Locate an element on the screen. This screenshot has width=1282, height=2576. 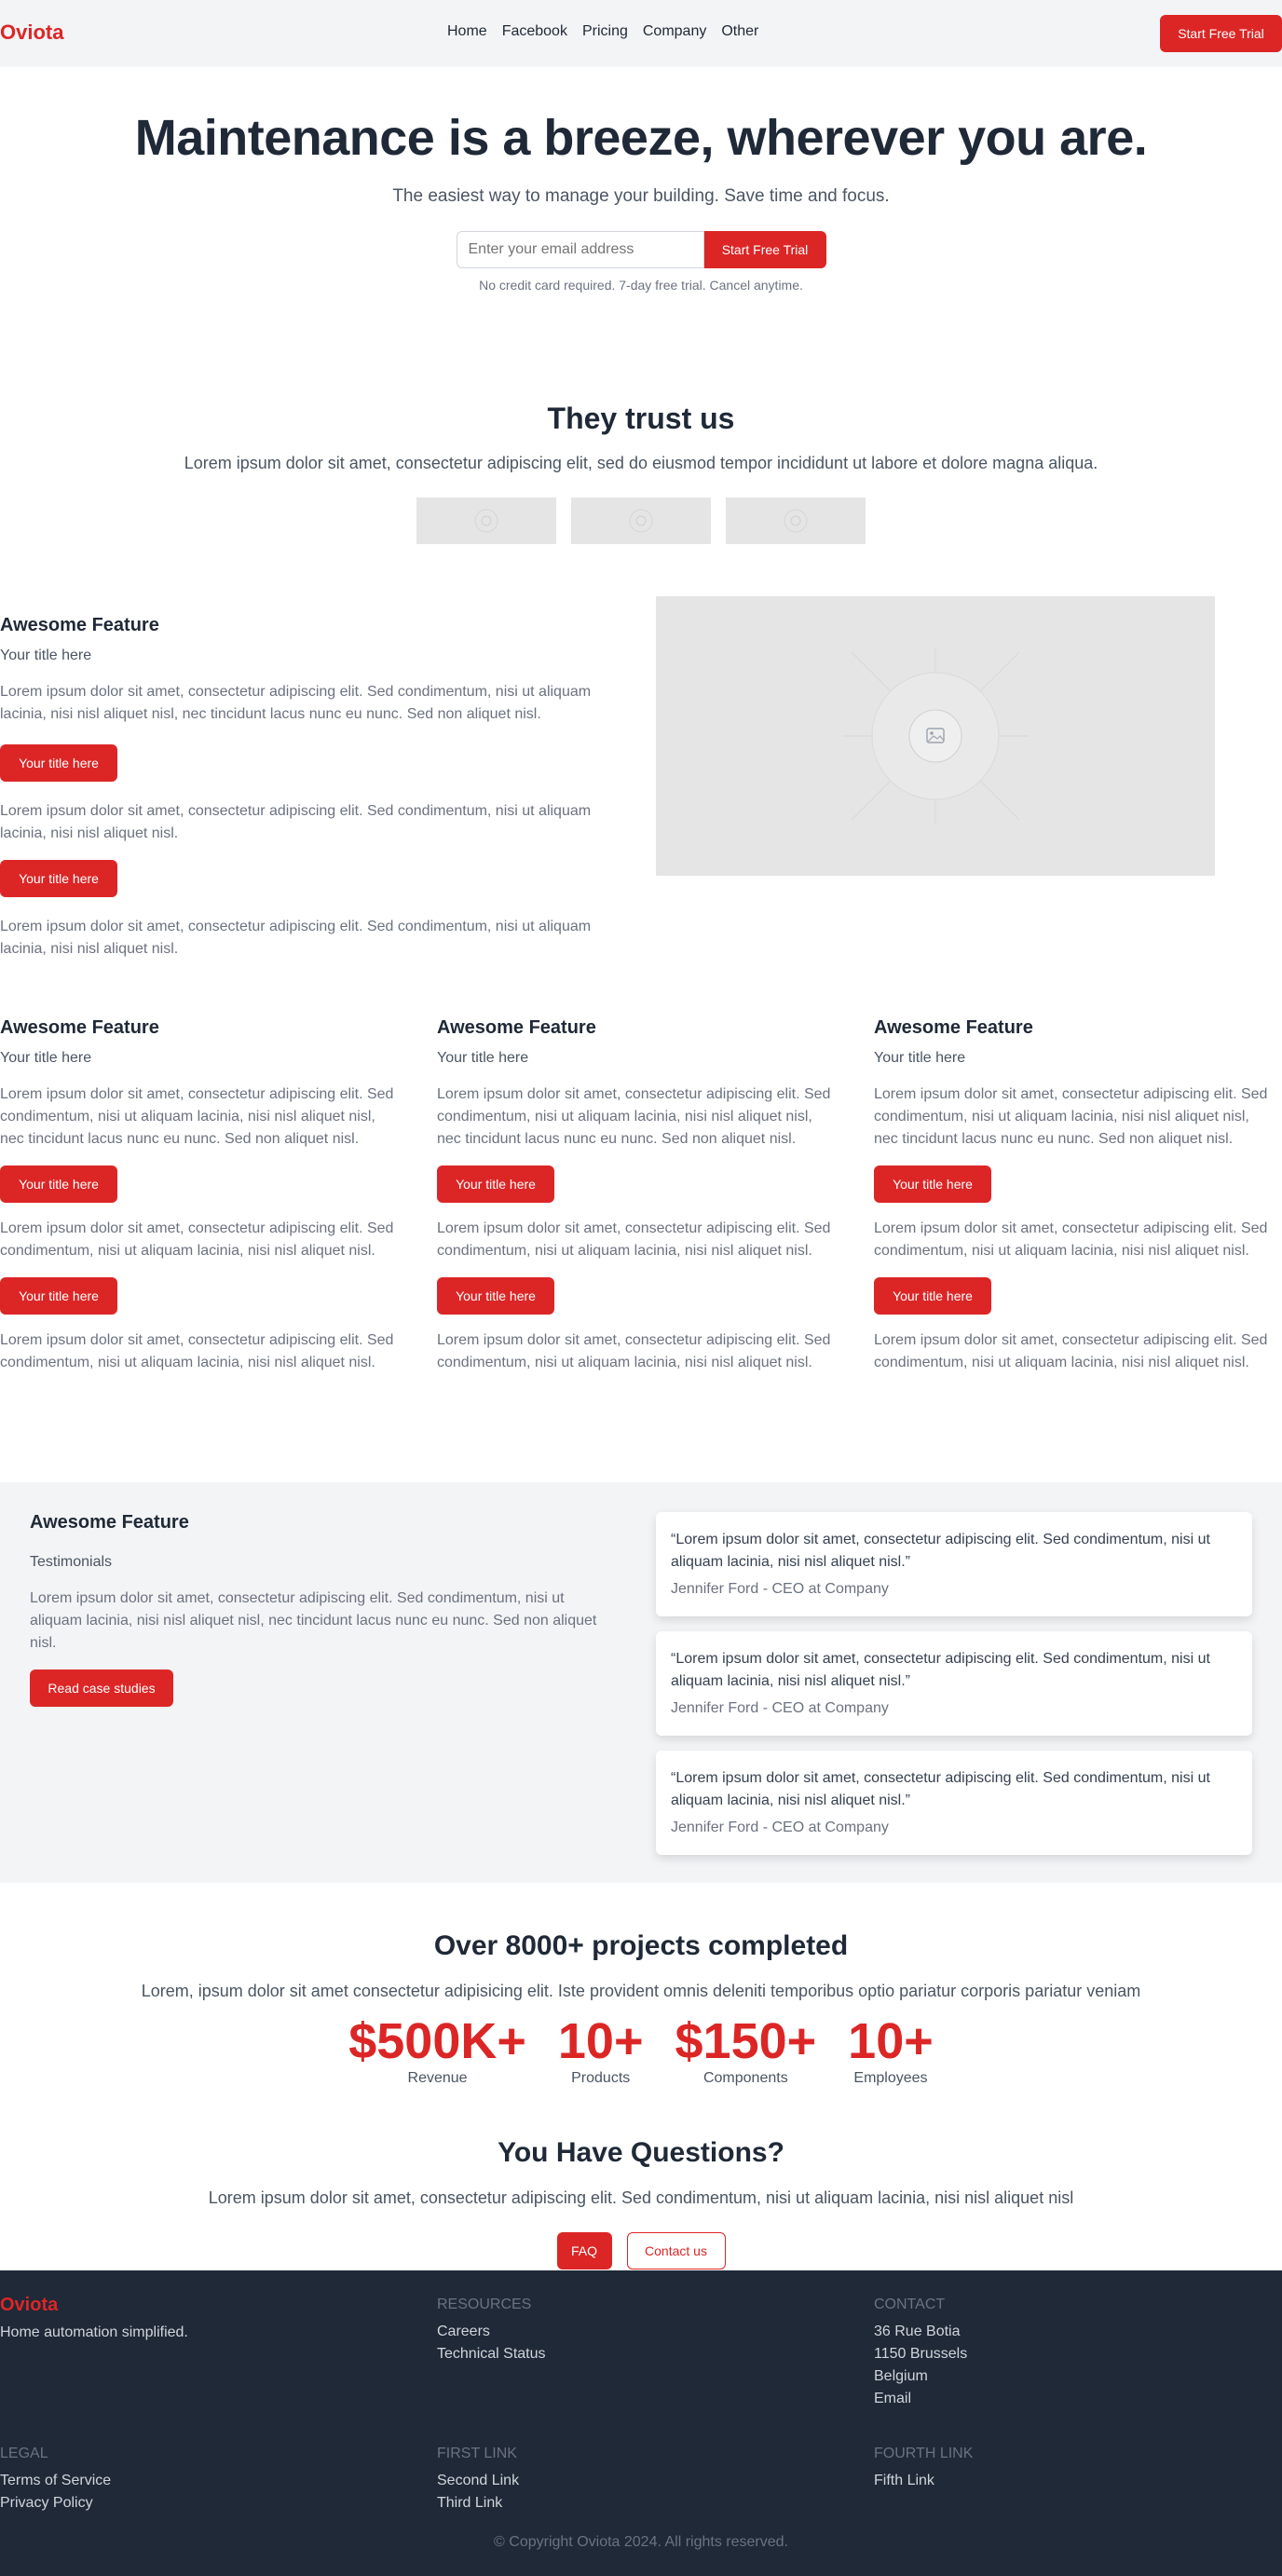
stat-item: $500K+ Revenue is located at coordinates (437, 2050).